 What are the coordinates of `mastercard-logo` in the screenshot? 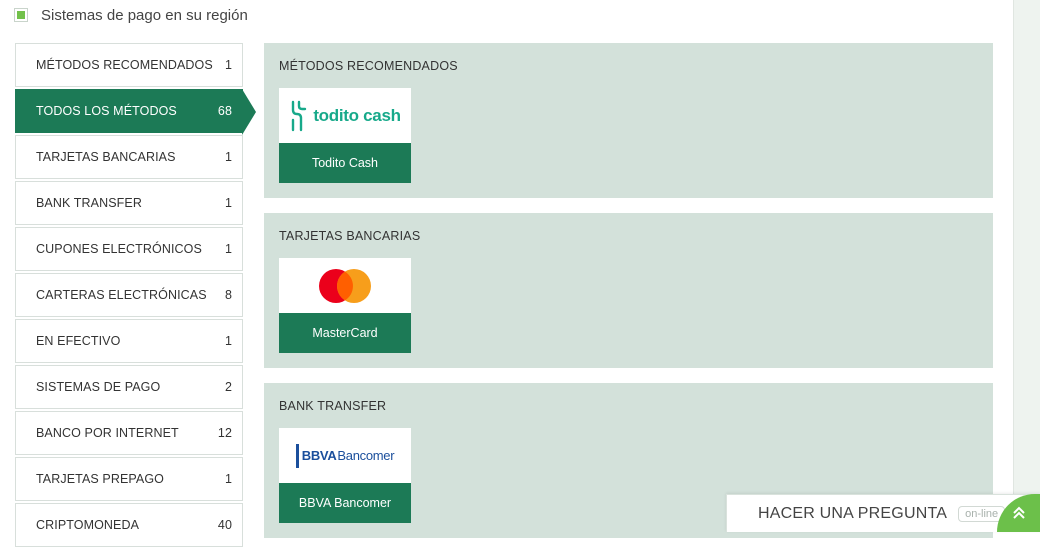 It's located at (345, 285).